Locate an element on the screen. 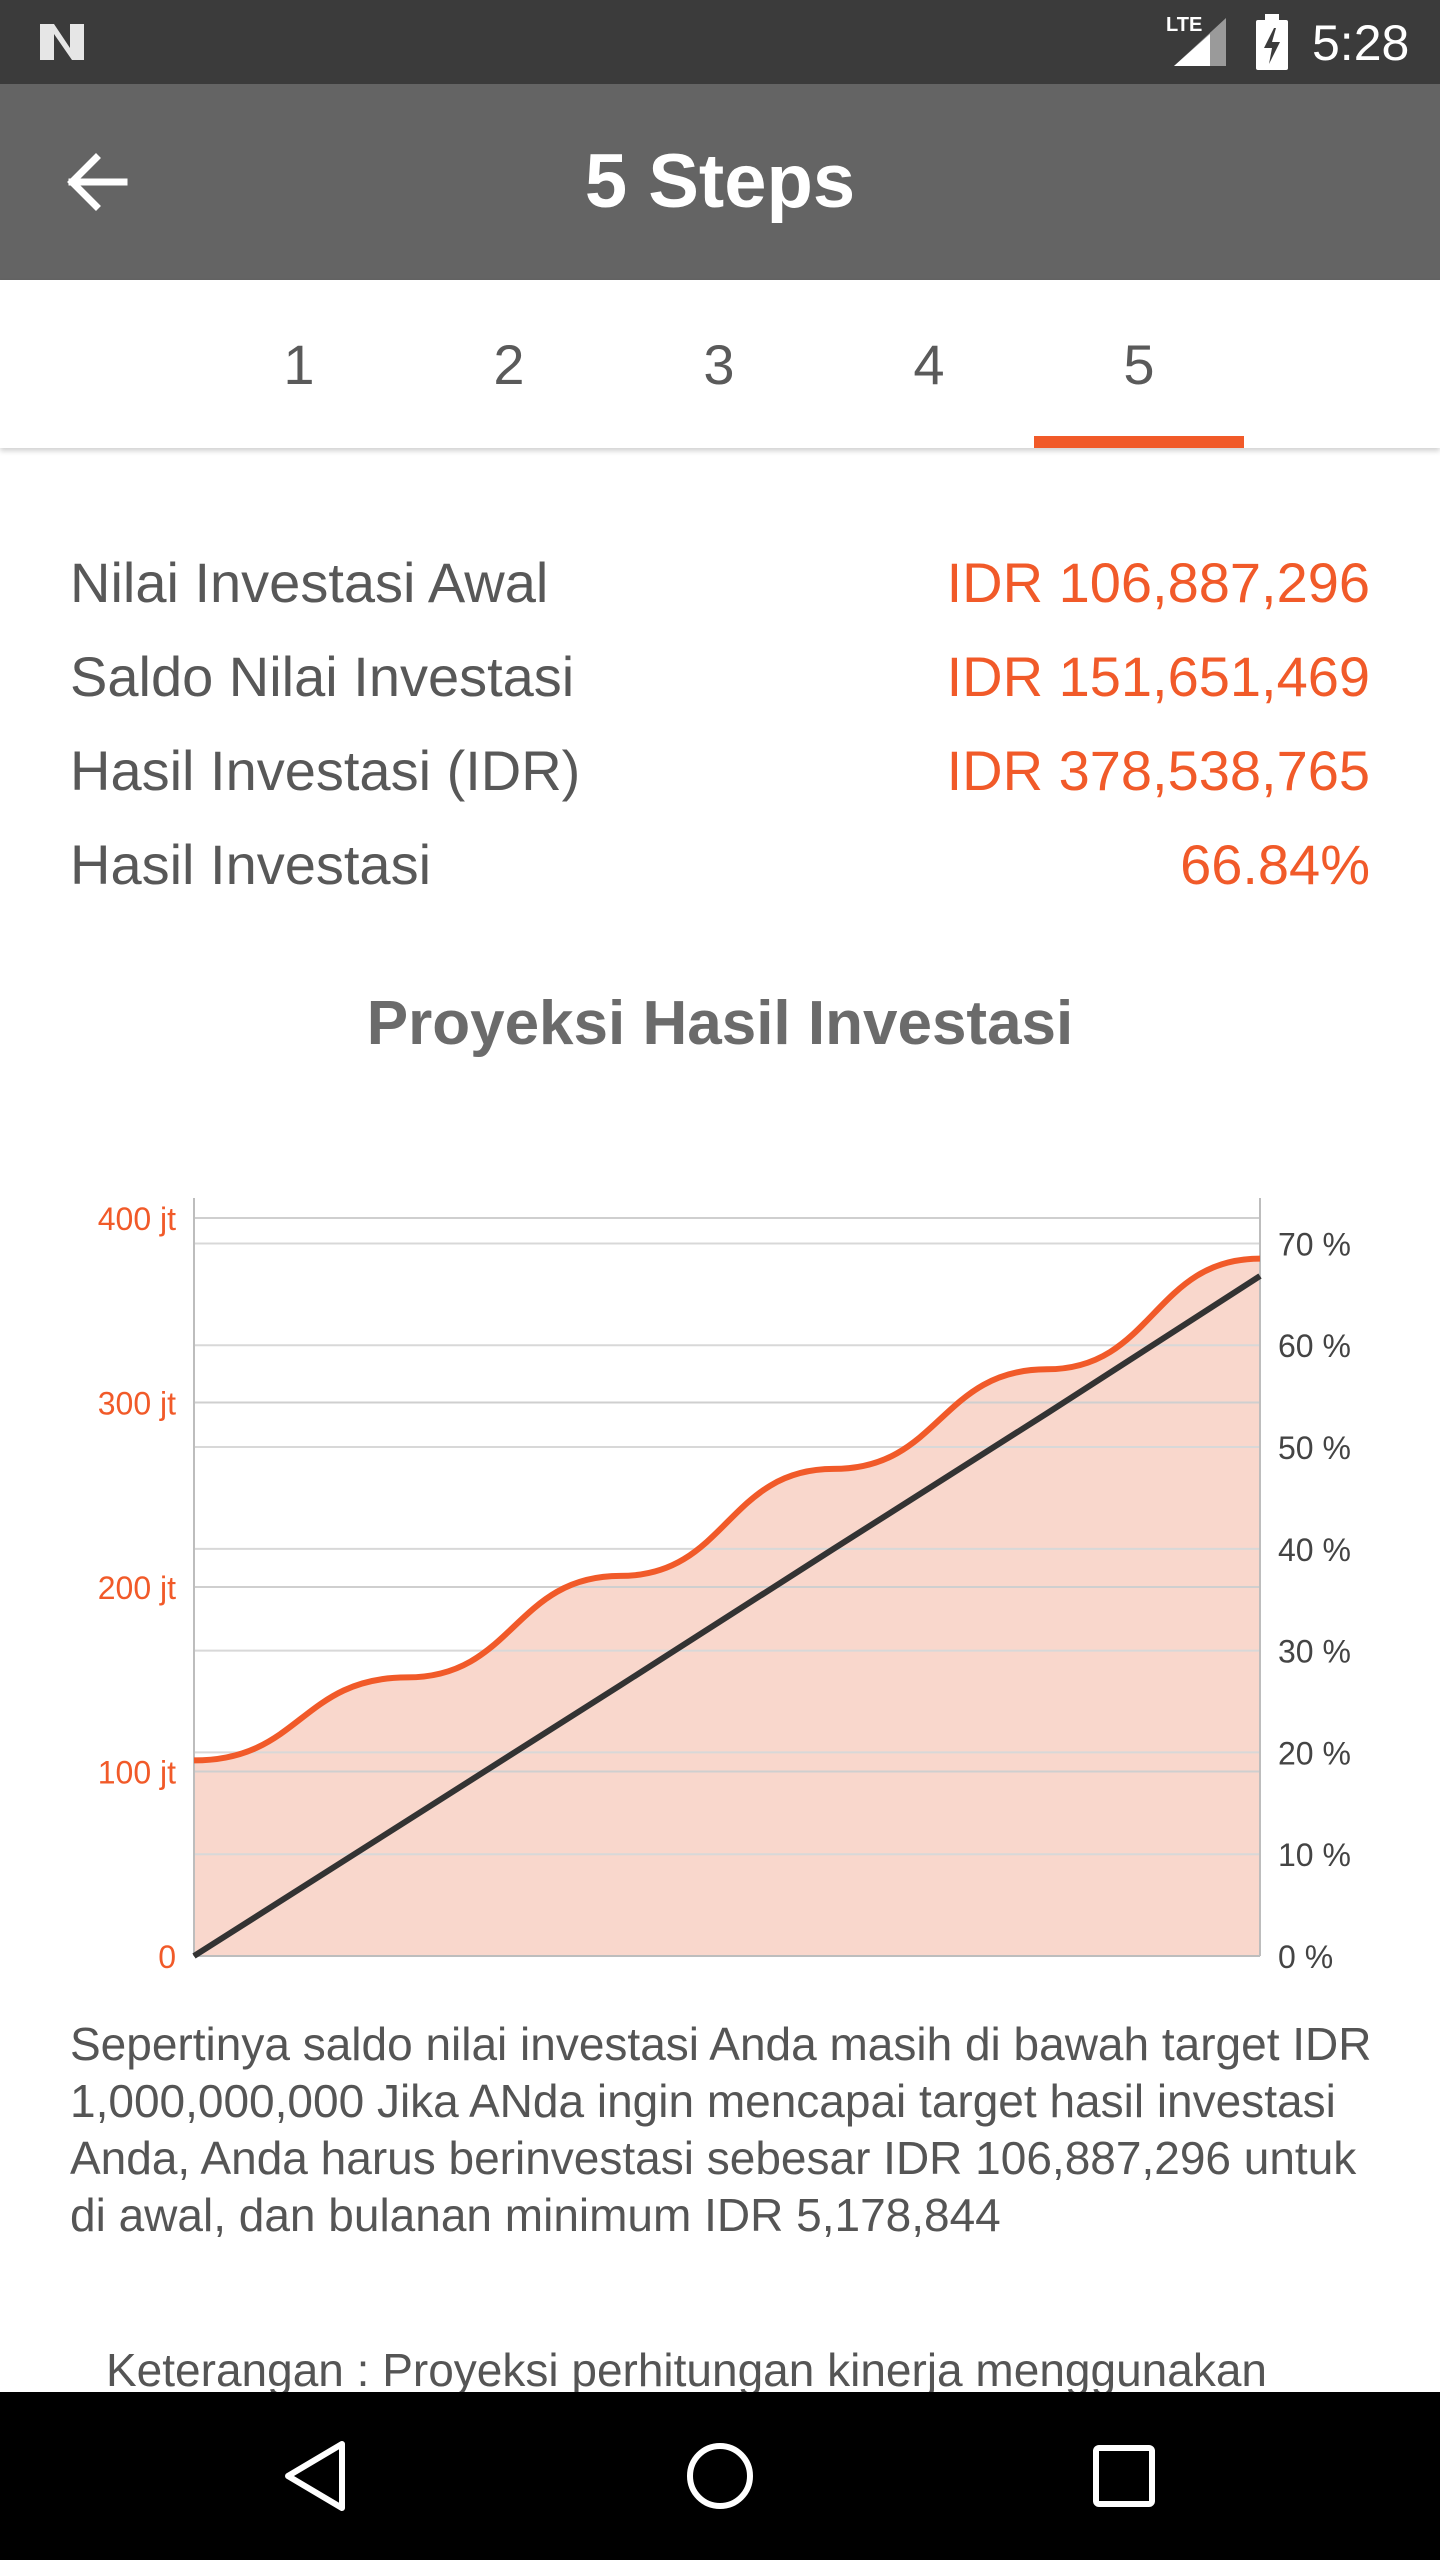 The height and width of the screenshot is (2560, 1440). status-bar: LTE 5:28 is located at coordinates (720, 42).